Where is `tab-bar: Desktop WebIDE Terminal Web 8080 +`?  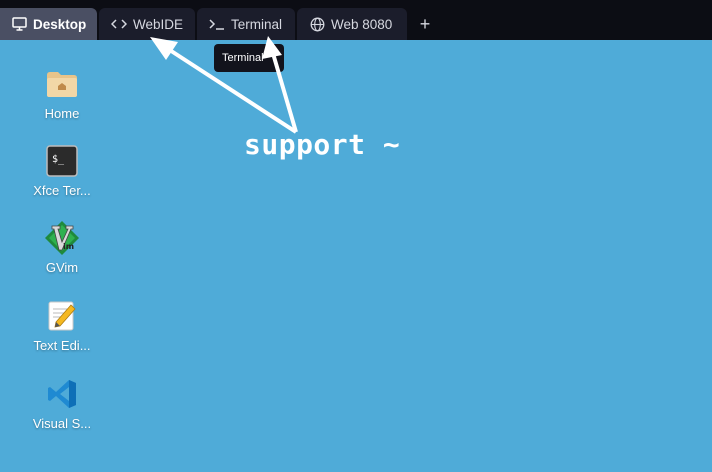
tab-bar: Desktop WebIDE Terminal Web 8080 + is located at coordinates (356, 20).